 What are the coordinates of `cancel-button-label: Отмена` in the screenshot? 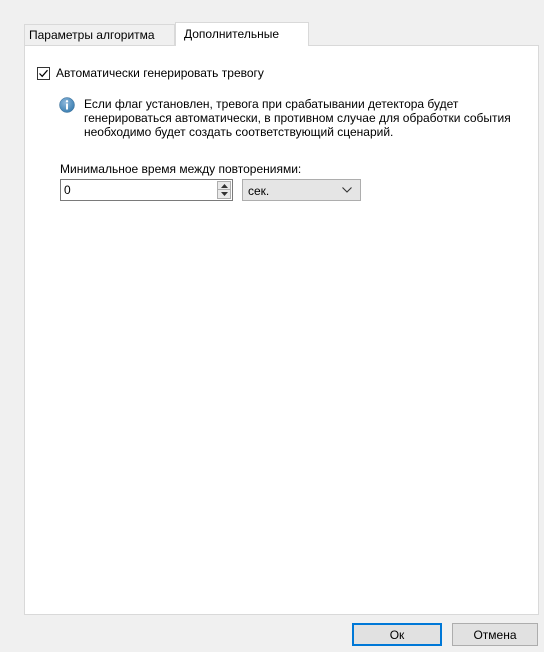 It's located at (495, 634).